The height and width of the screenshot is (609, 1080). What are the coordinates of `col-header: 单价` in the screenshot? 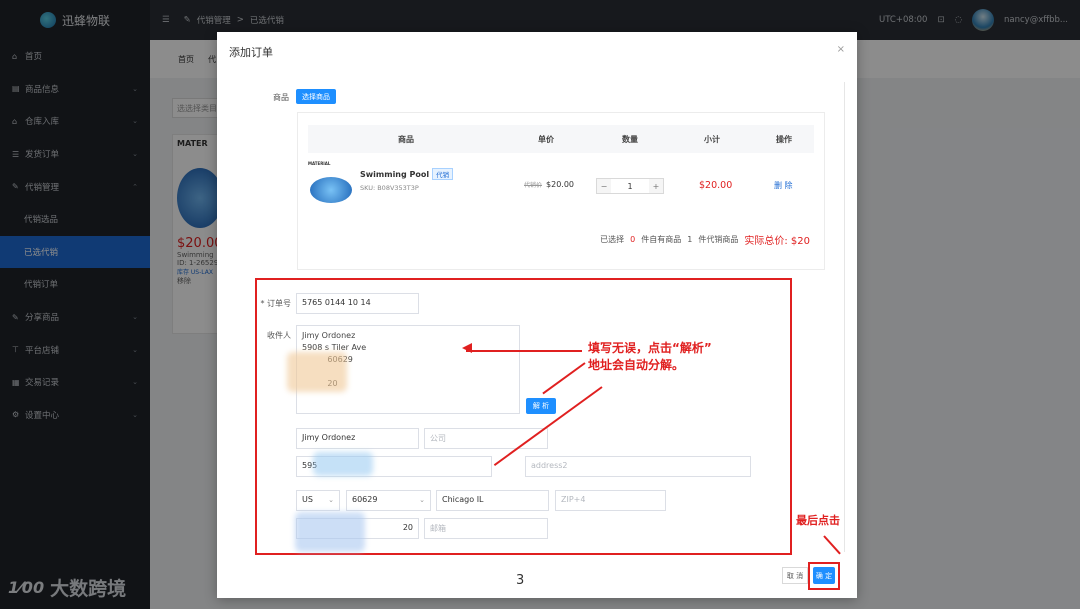 It's located at (546, 139).